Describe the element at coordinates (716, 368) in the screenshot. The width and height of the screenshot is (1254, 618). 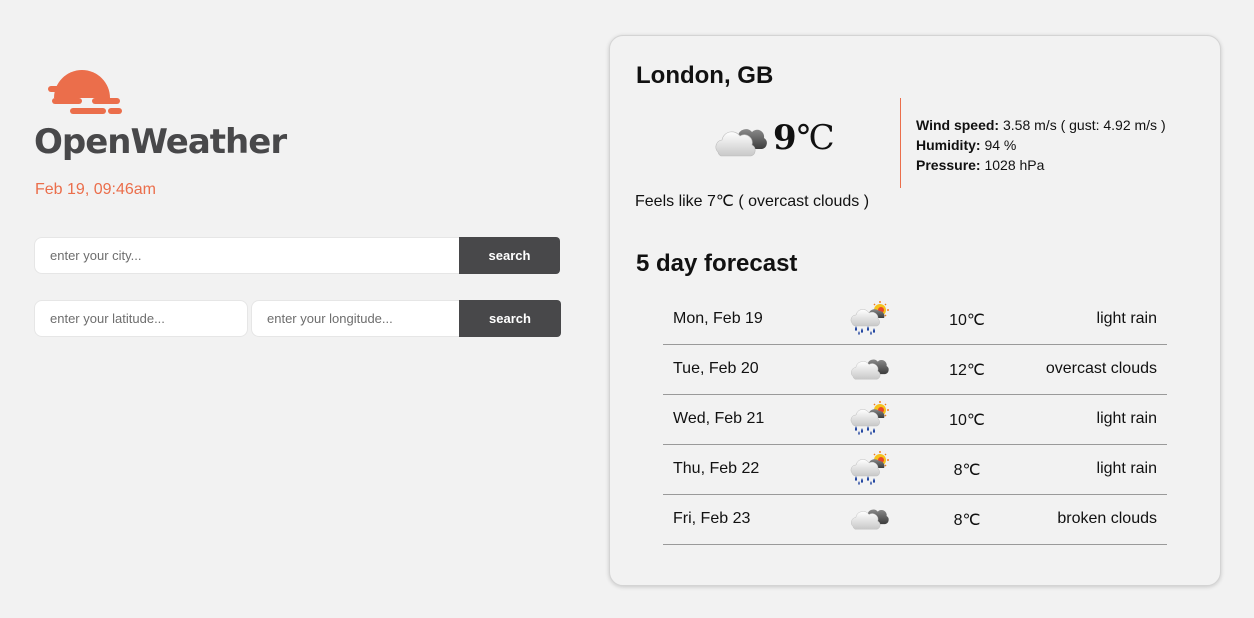
I see `forecast-day: Tue, Feb 20` at that location.